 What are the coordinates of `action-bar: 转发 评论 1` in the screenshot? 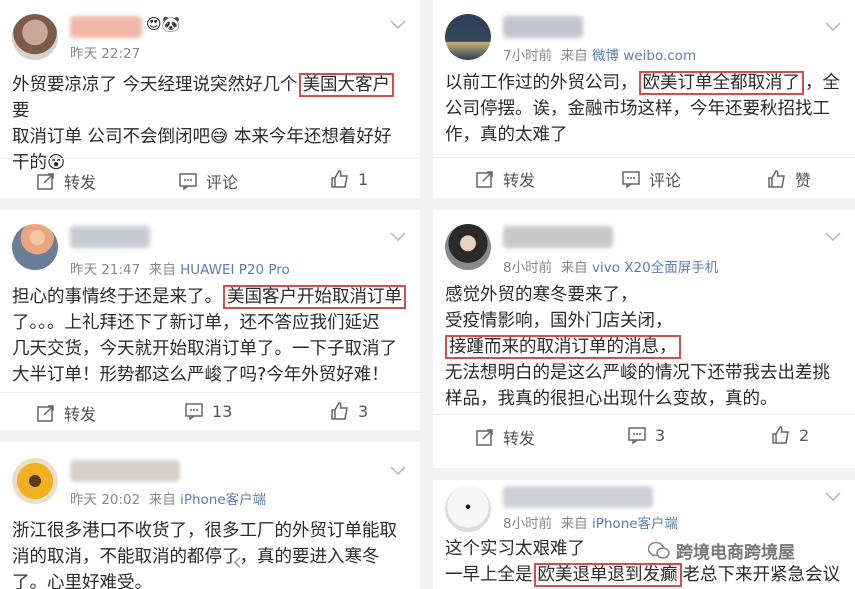 It's located at (210, 180).